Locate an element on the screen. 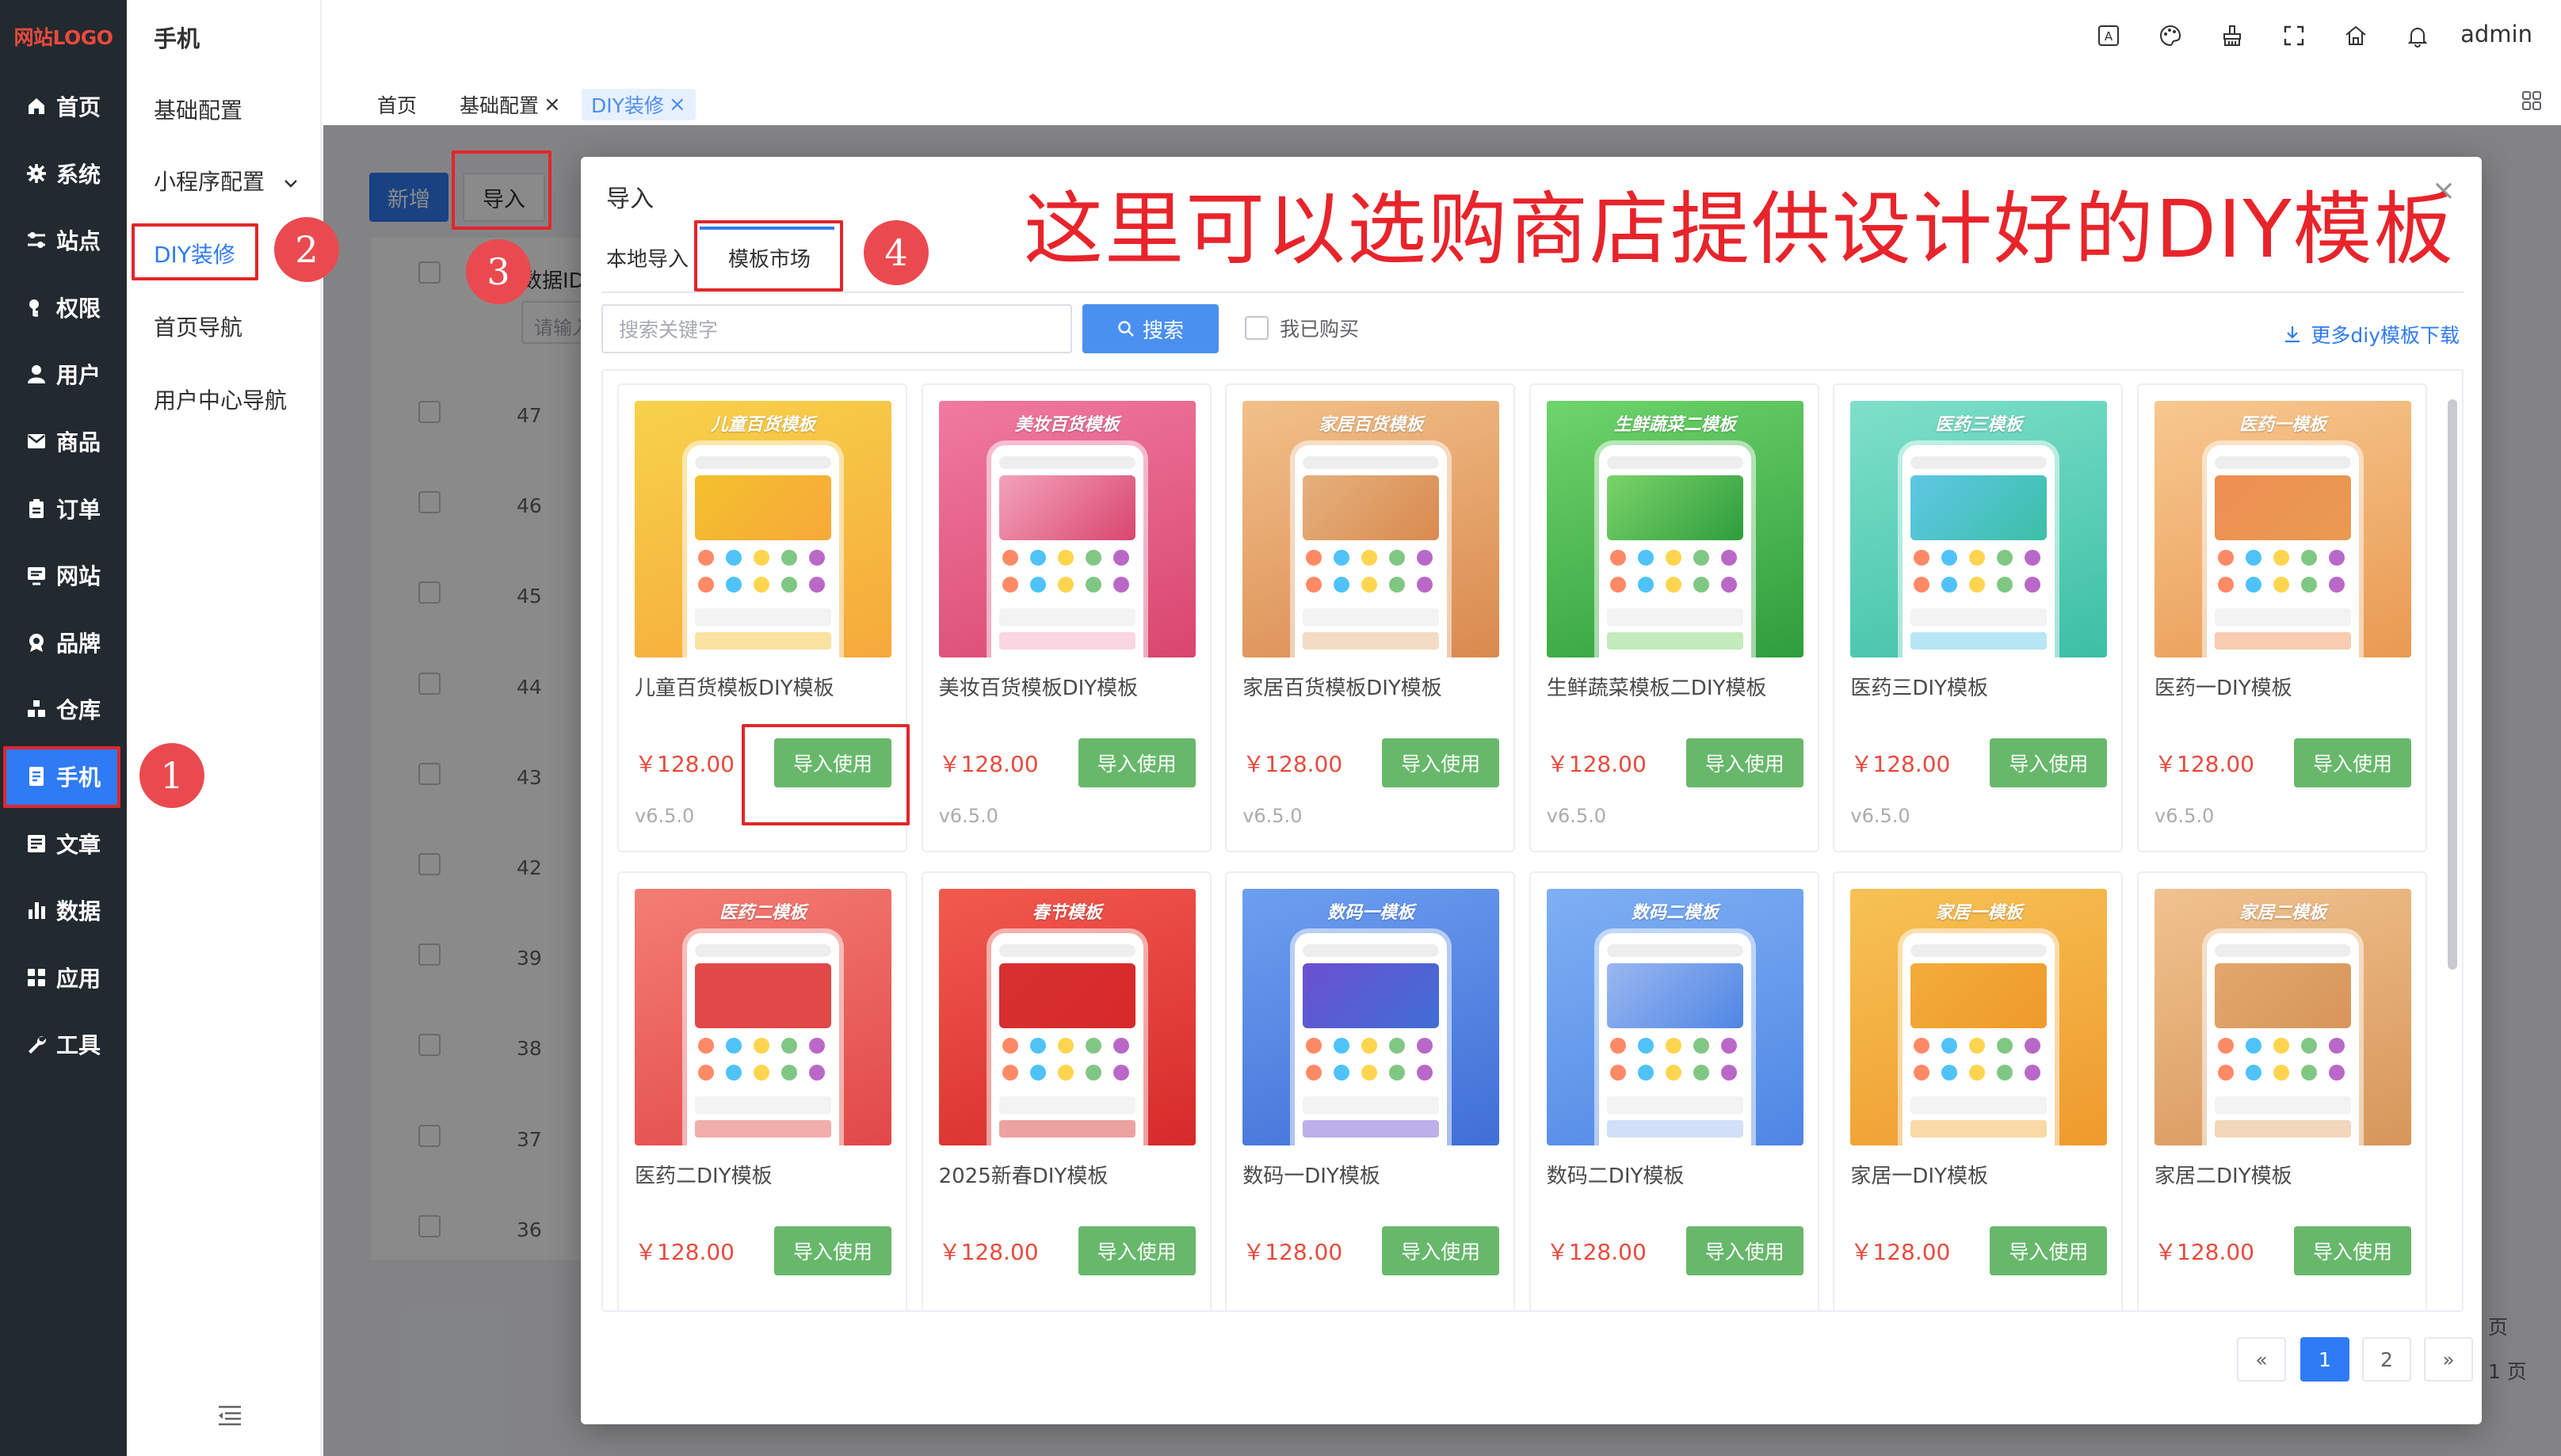 Image resolution: width=2561 pixels, height=1456 pixels. tab-diy-decoration: DIY装修 × is located at coordinates (639, 104).